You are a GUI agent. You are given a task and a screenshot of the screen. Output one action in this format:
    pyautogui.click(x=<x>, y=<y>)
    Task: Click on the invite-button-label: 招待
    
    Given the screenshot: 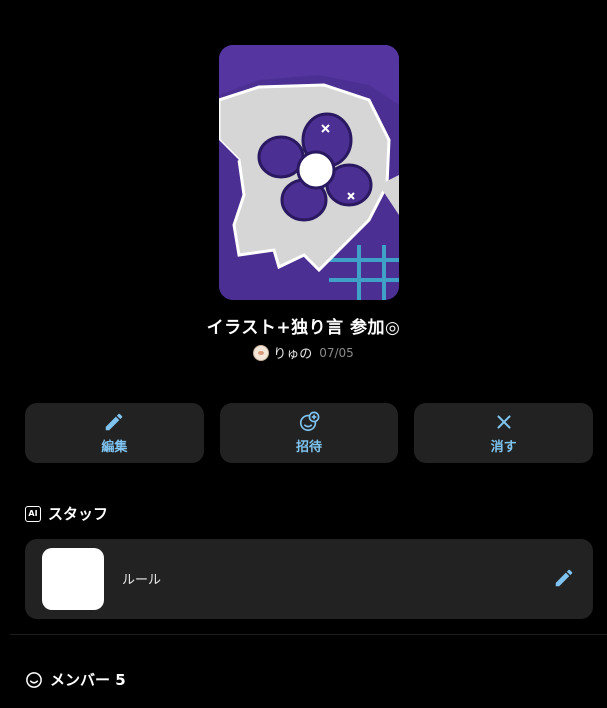 What is the action you would take?
    pyautogui.click(x=309, y=447)
    